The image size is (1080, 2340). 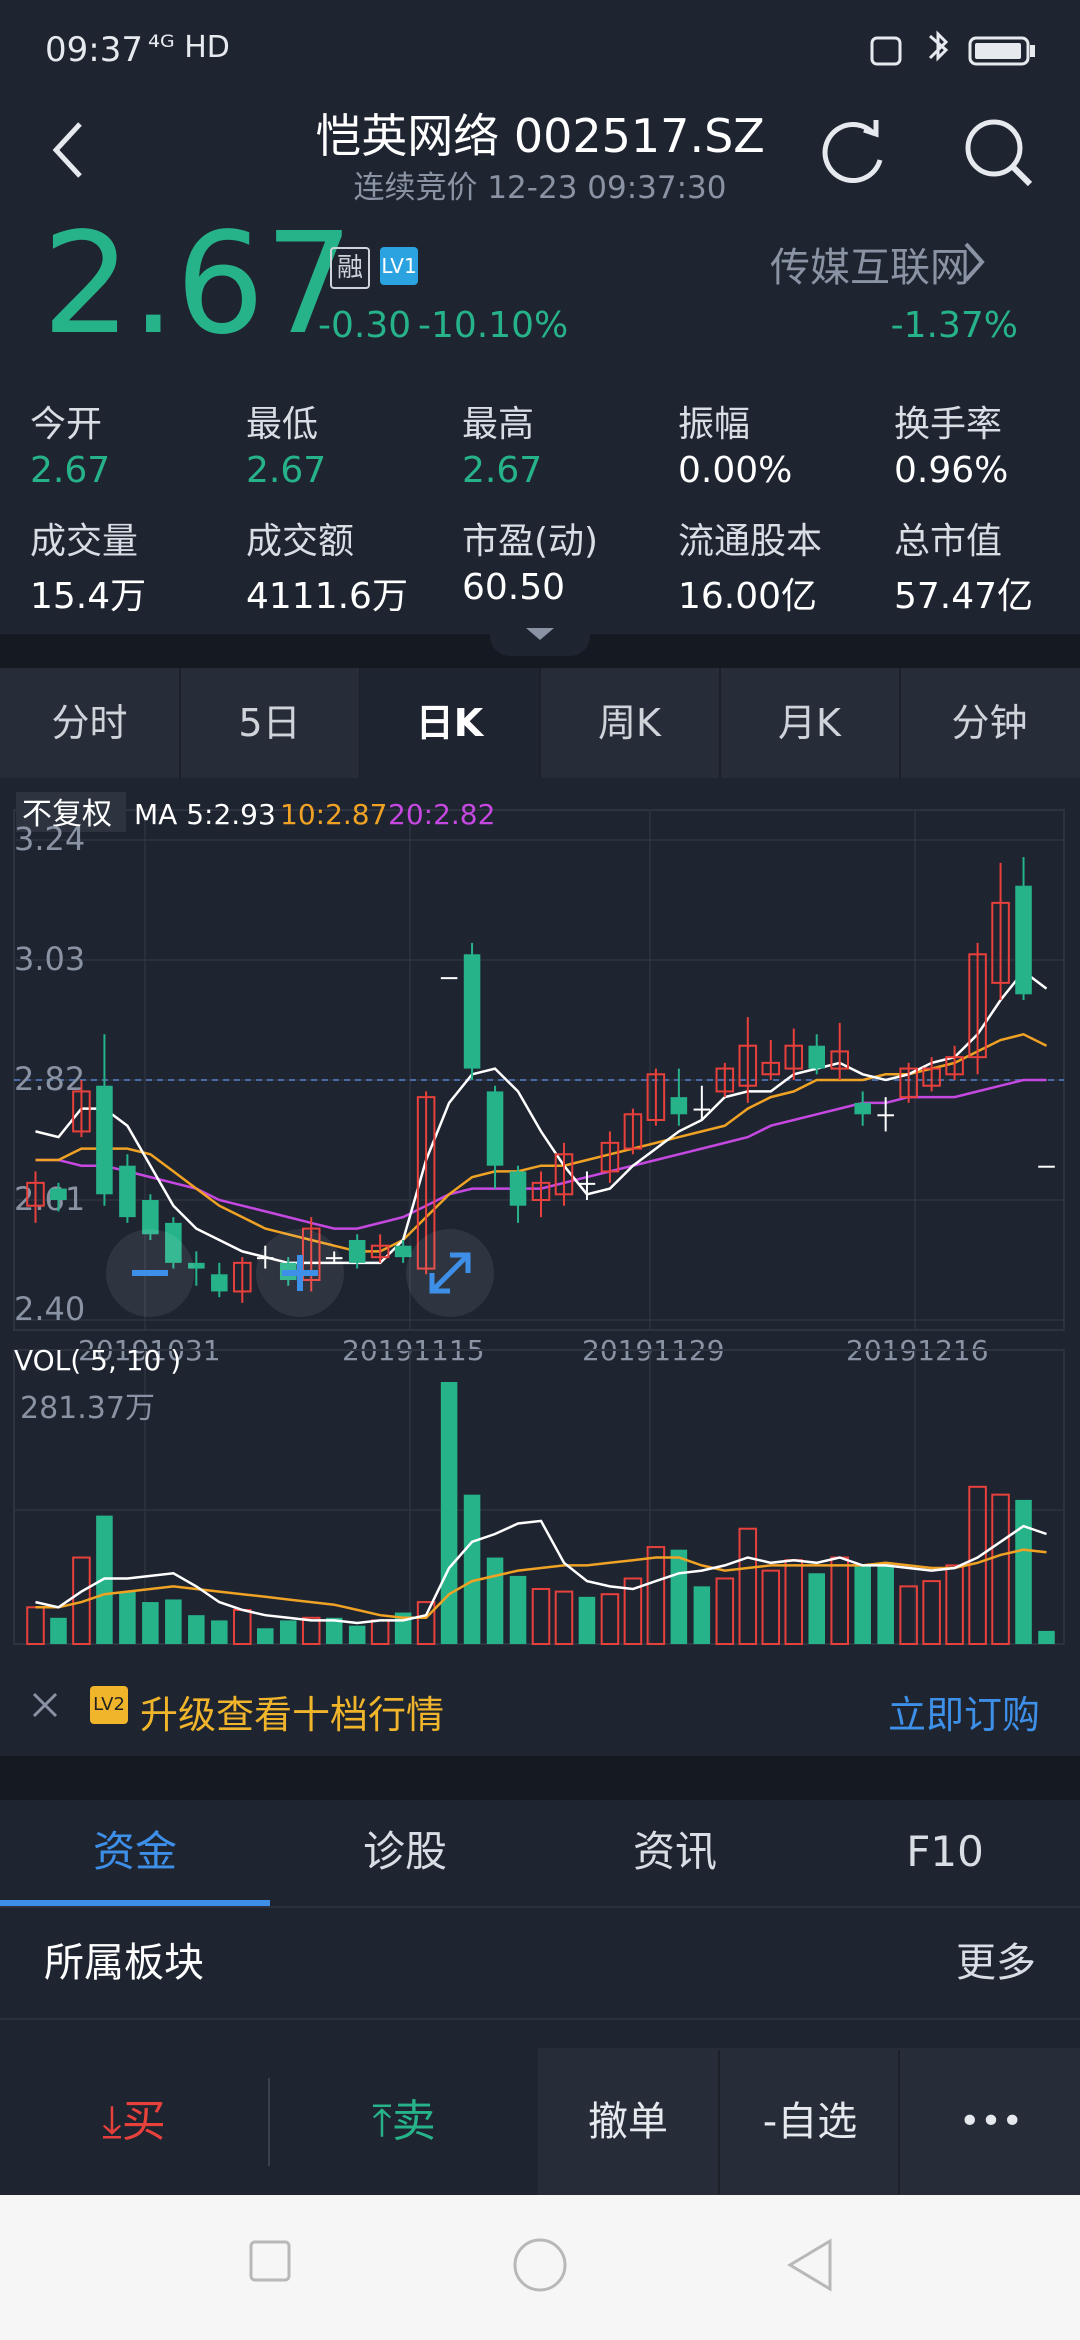 I want to click on stat-value: 4111.6万, so click(x=327, y=596).